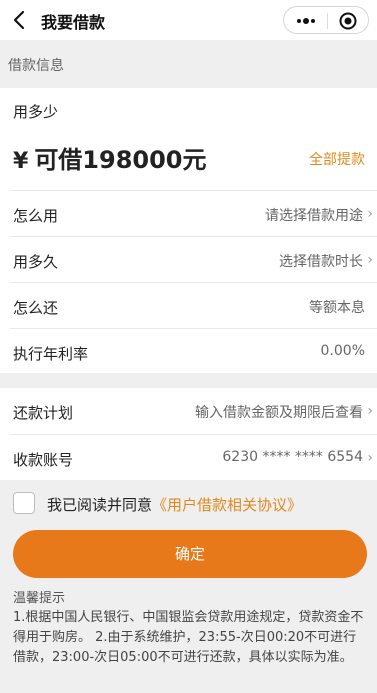 Image resolution: width=377 pixels, height=693 pixels. I want to click on row-annual-rate: 执行年利率 0.00%, so click(193, 351).